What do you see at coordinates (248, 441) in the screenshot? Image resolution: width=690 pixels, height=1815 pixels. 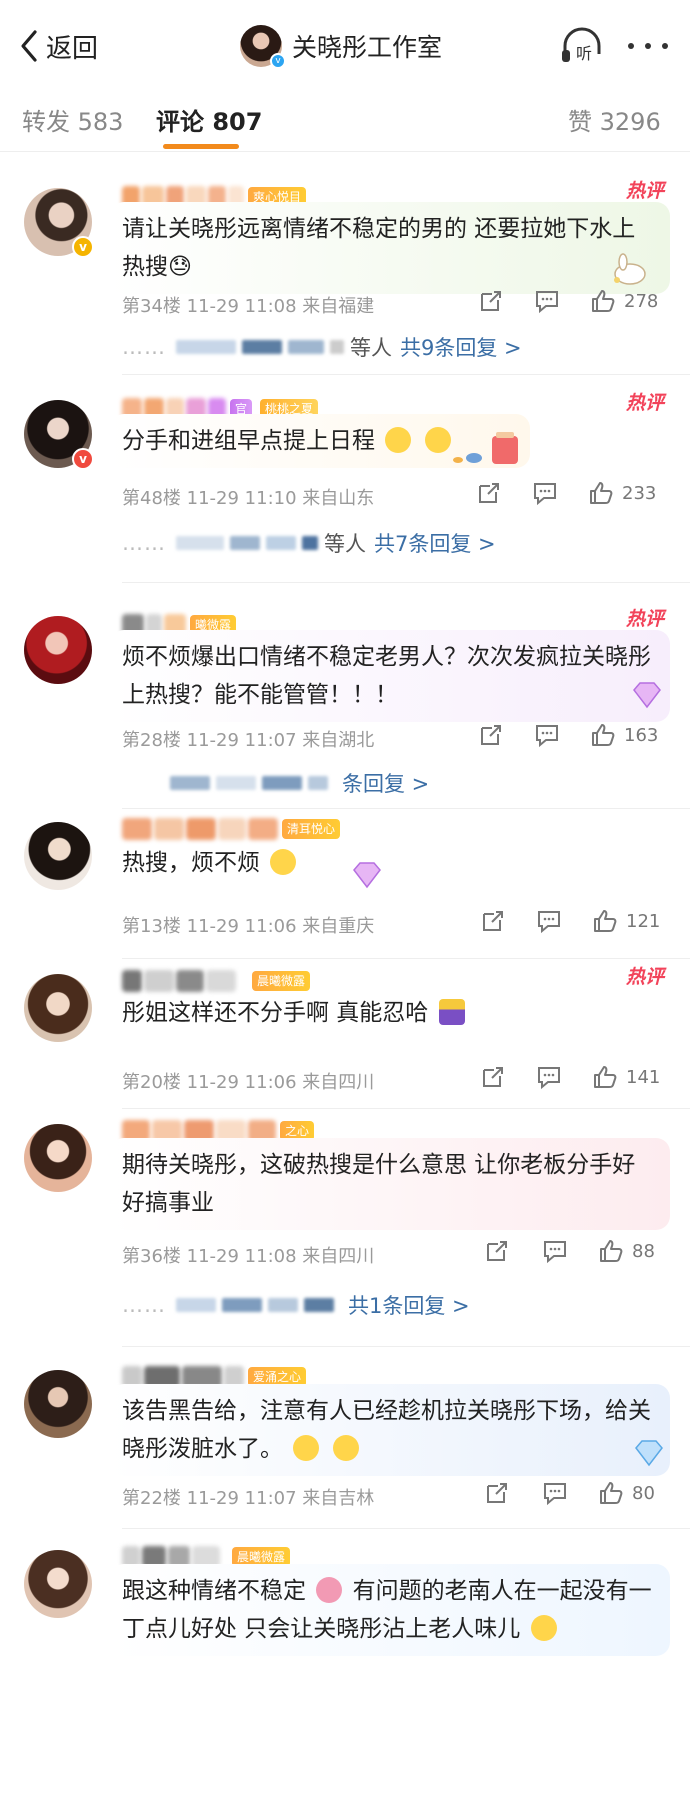 I see `comment-text: 分手和进组早点提上日程` at bounding box center [248, 441].